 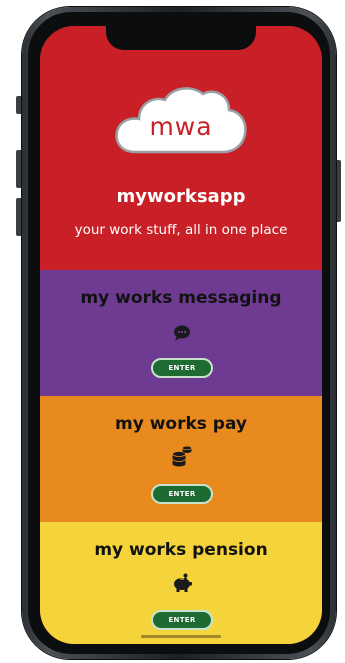 What do you see at coordinates (181, 424) in the screenshot?
I see `section-title-pay: my works pay` at bounding box center [181, 424].